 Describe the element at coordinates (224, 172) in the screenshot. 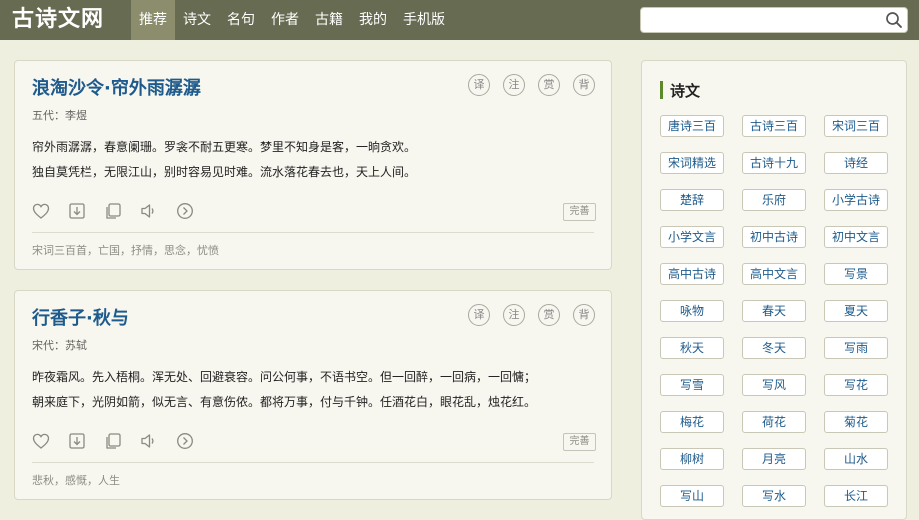

I see `poem-line: 独自莫凭栏，无限江山，别时容易见时难。流水落花春去也，天上人间。` at that location.